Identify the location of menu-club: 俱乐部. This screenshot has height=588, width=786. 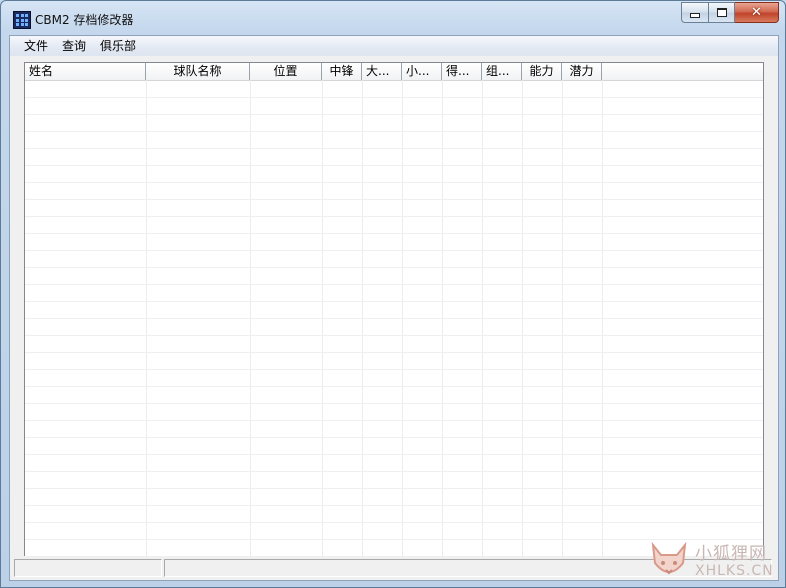
(118, 46).